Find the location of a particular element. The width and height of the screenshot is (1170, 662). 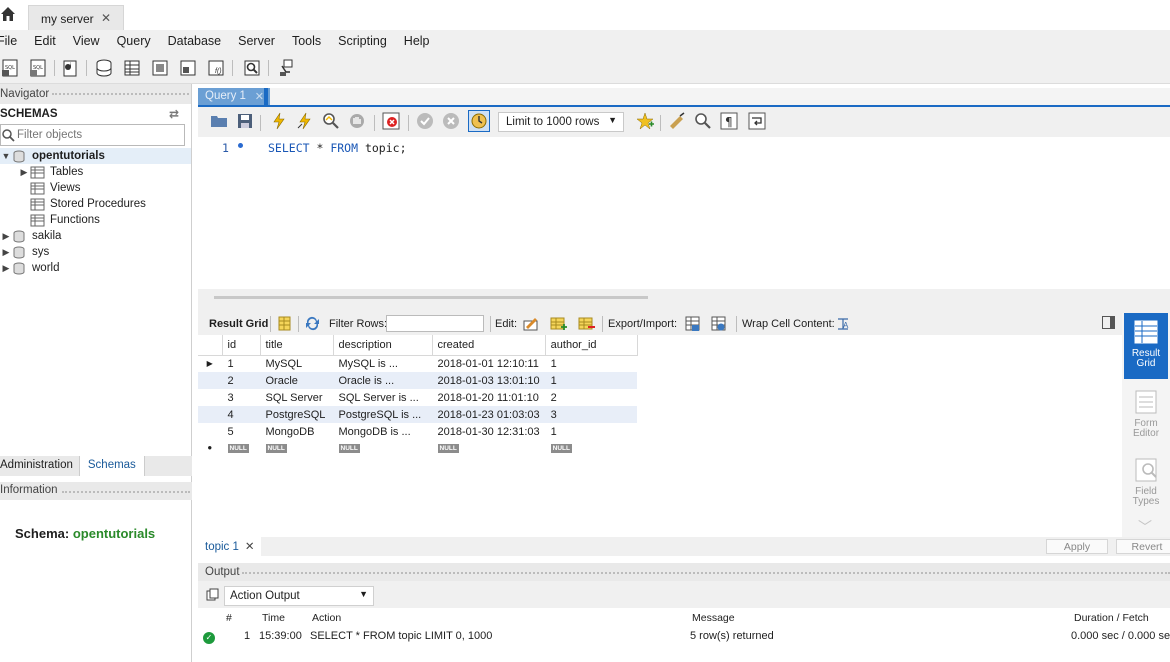

result-grid-button: Result Grid is located at coordinates (1146, 346).